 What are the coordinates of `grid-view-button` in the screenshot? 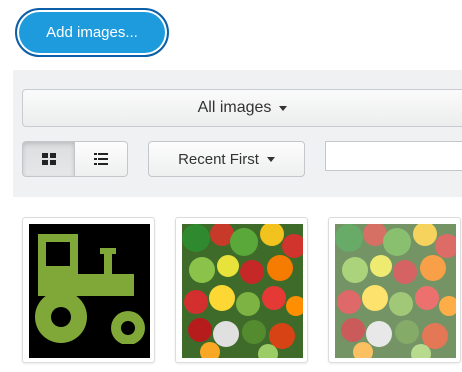 It's located at (48, 159).